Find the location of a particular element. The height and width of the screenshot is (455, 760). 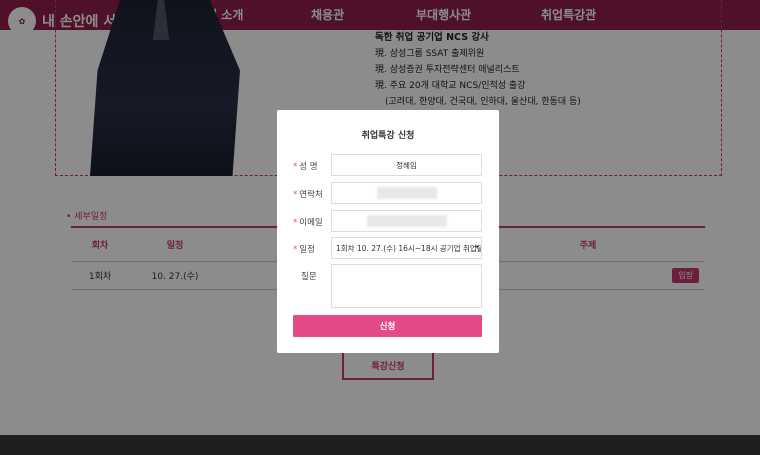

phone-label: * 연락처 is located at coordinates (308, 194).